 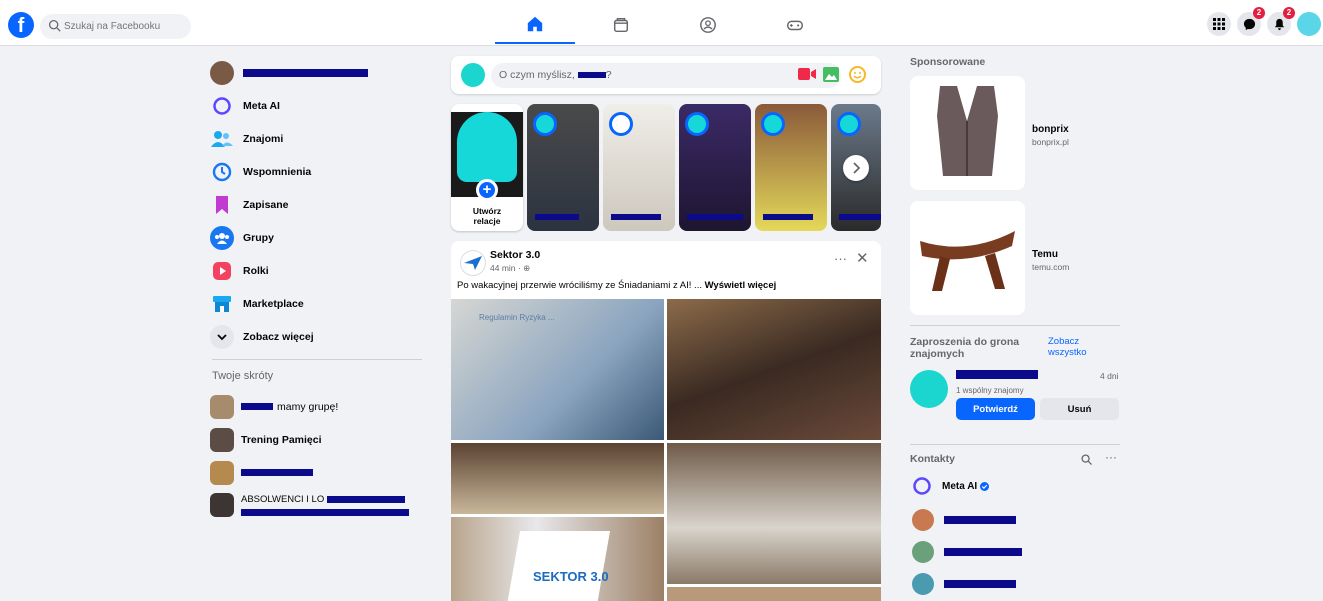 What do you see at coordinates (666, 75) in the screenshot?
I see `composer-input: O czym myślisz, ?` at bounding box center [666, 75].